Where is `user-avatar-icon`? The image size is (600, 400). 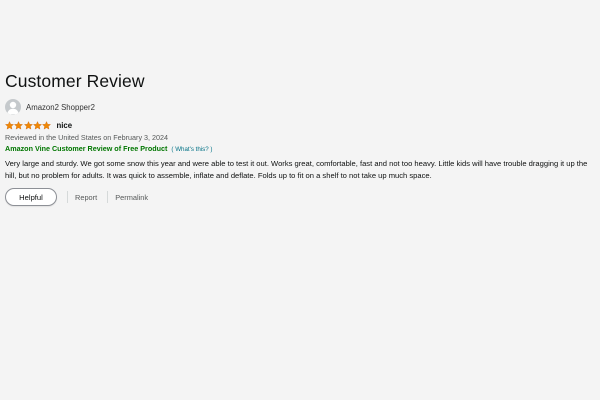
user-avatar-icon is located at coordinates (13, 107).